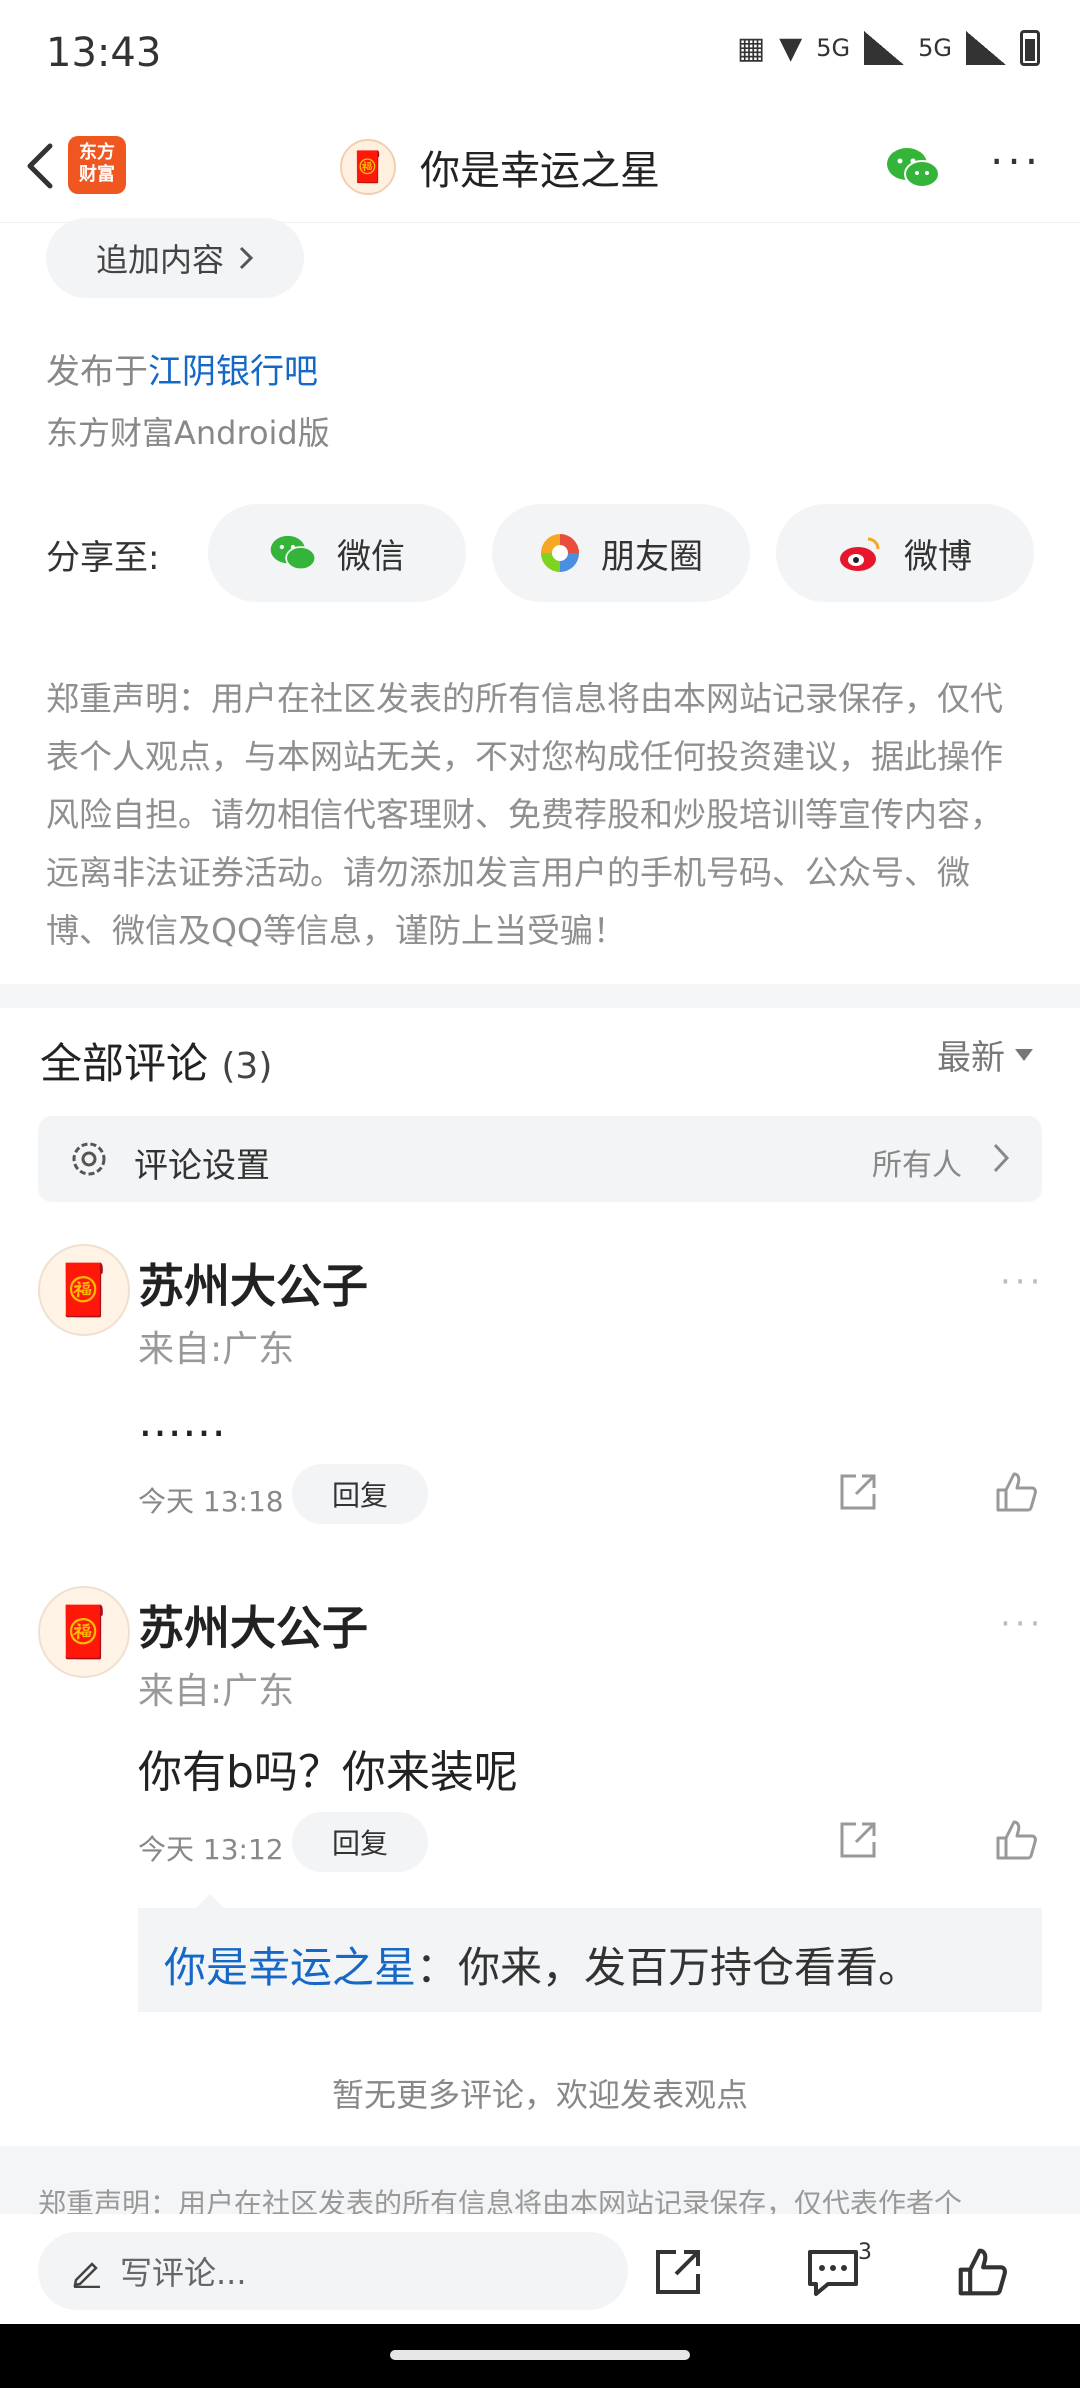 This screenshot has width=1080, height=2388. I want to click on top-nav-bar: 东方 财富 🧧 你是幸运之星 ···, so click(540, 166).